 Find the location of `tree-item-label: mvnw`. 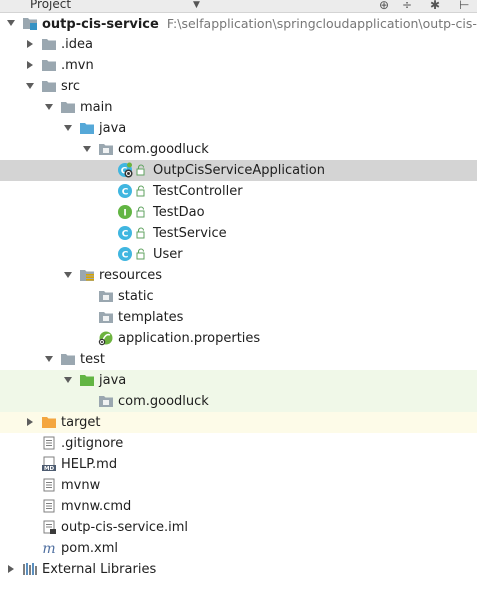

tree-item-label: mvnw is located at coordinates (81, 485).